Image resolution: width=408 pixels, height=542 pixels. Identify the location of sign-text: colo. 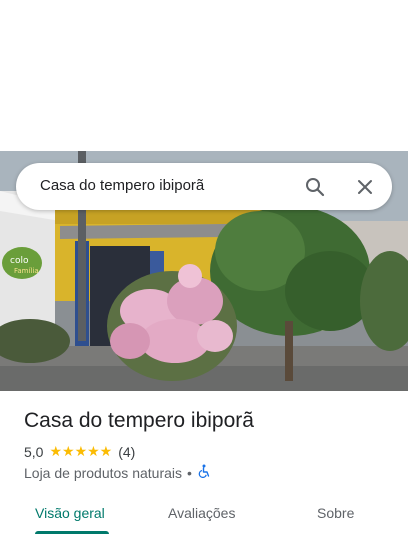
(19, 261).